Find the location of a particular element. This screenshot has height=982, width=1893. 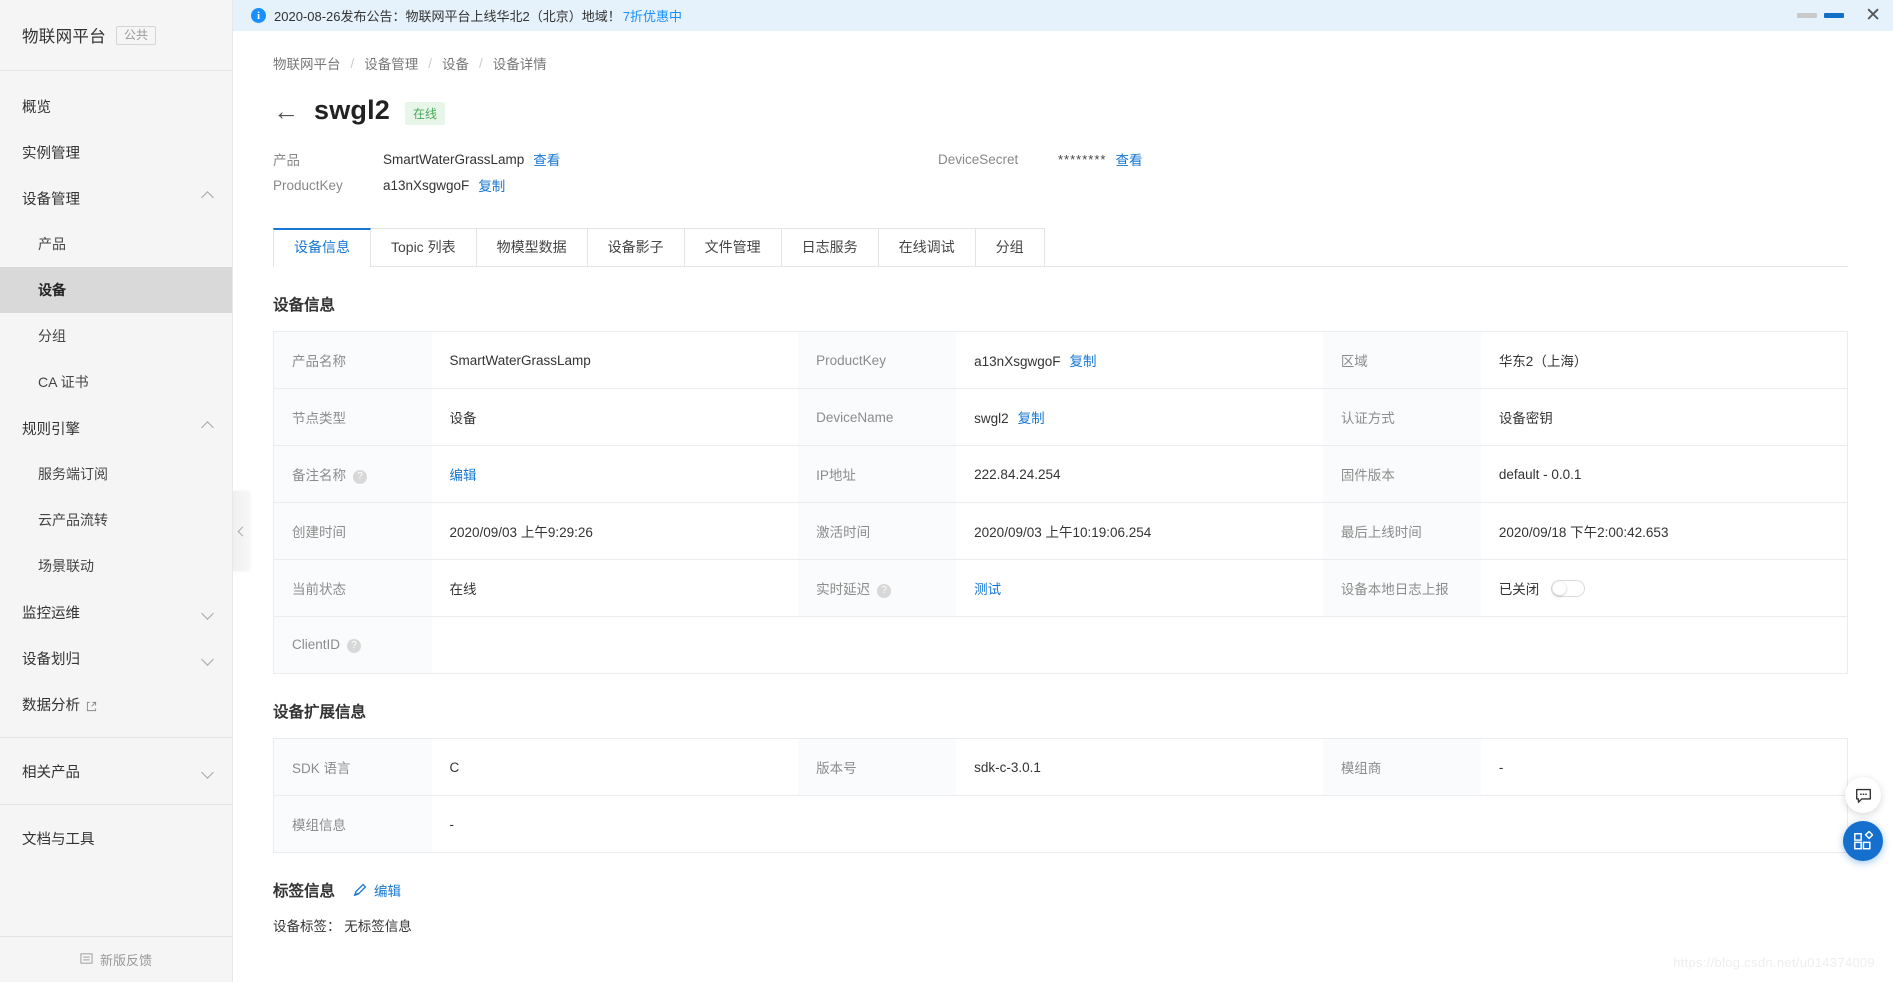

status-badge: 在线 is located at coordinates (425, 113).